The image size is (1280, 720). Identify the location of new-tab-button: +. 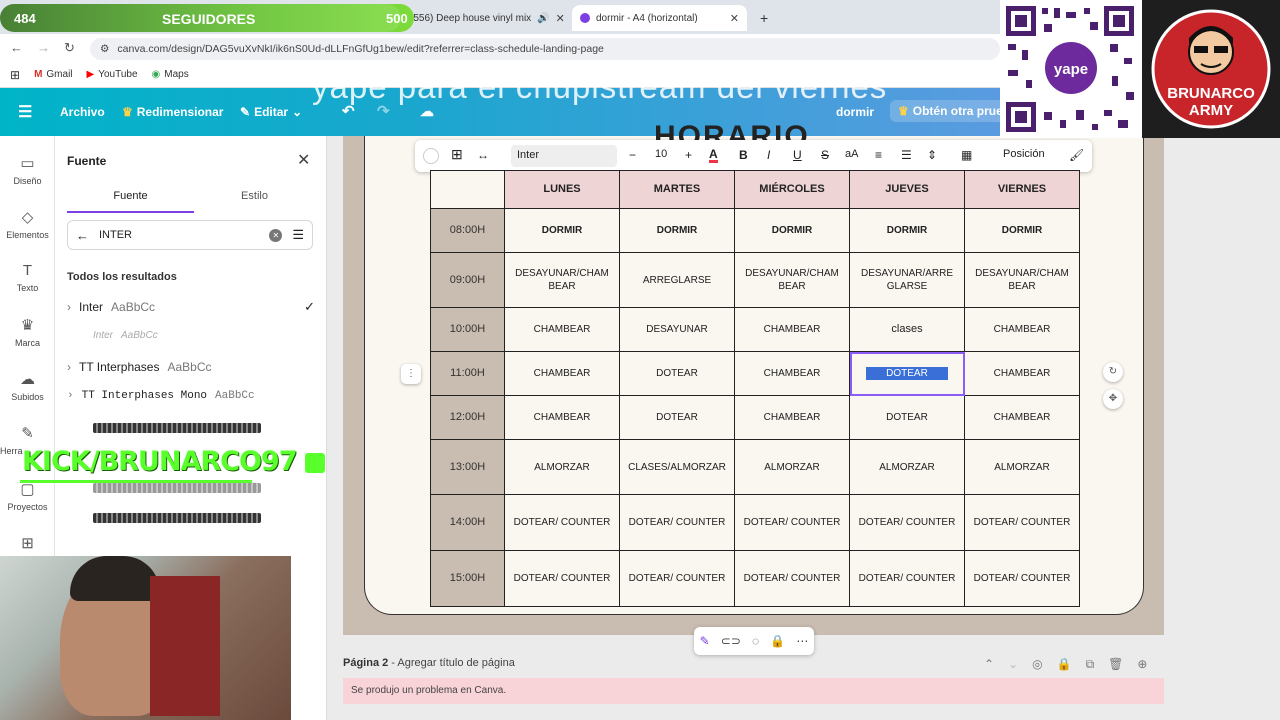
(764, 18).